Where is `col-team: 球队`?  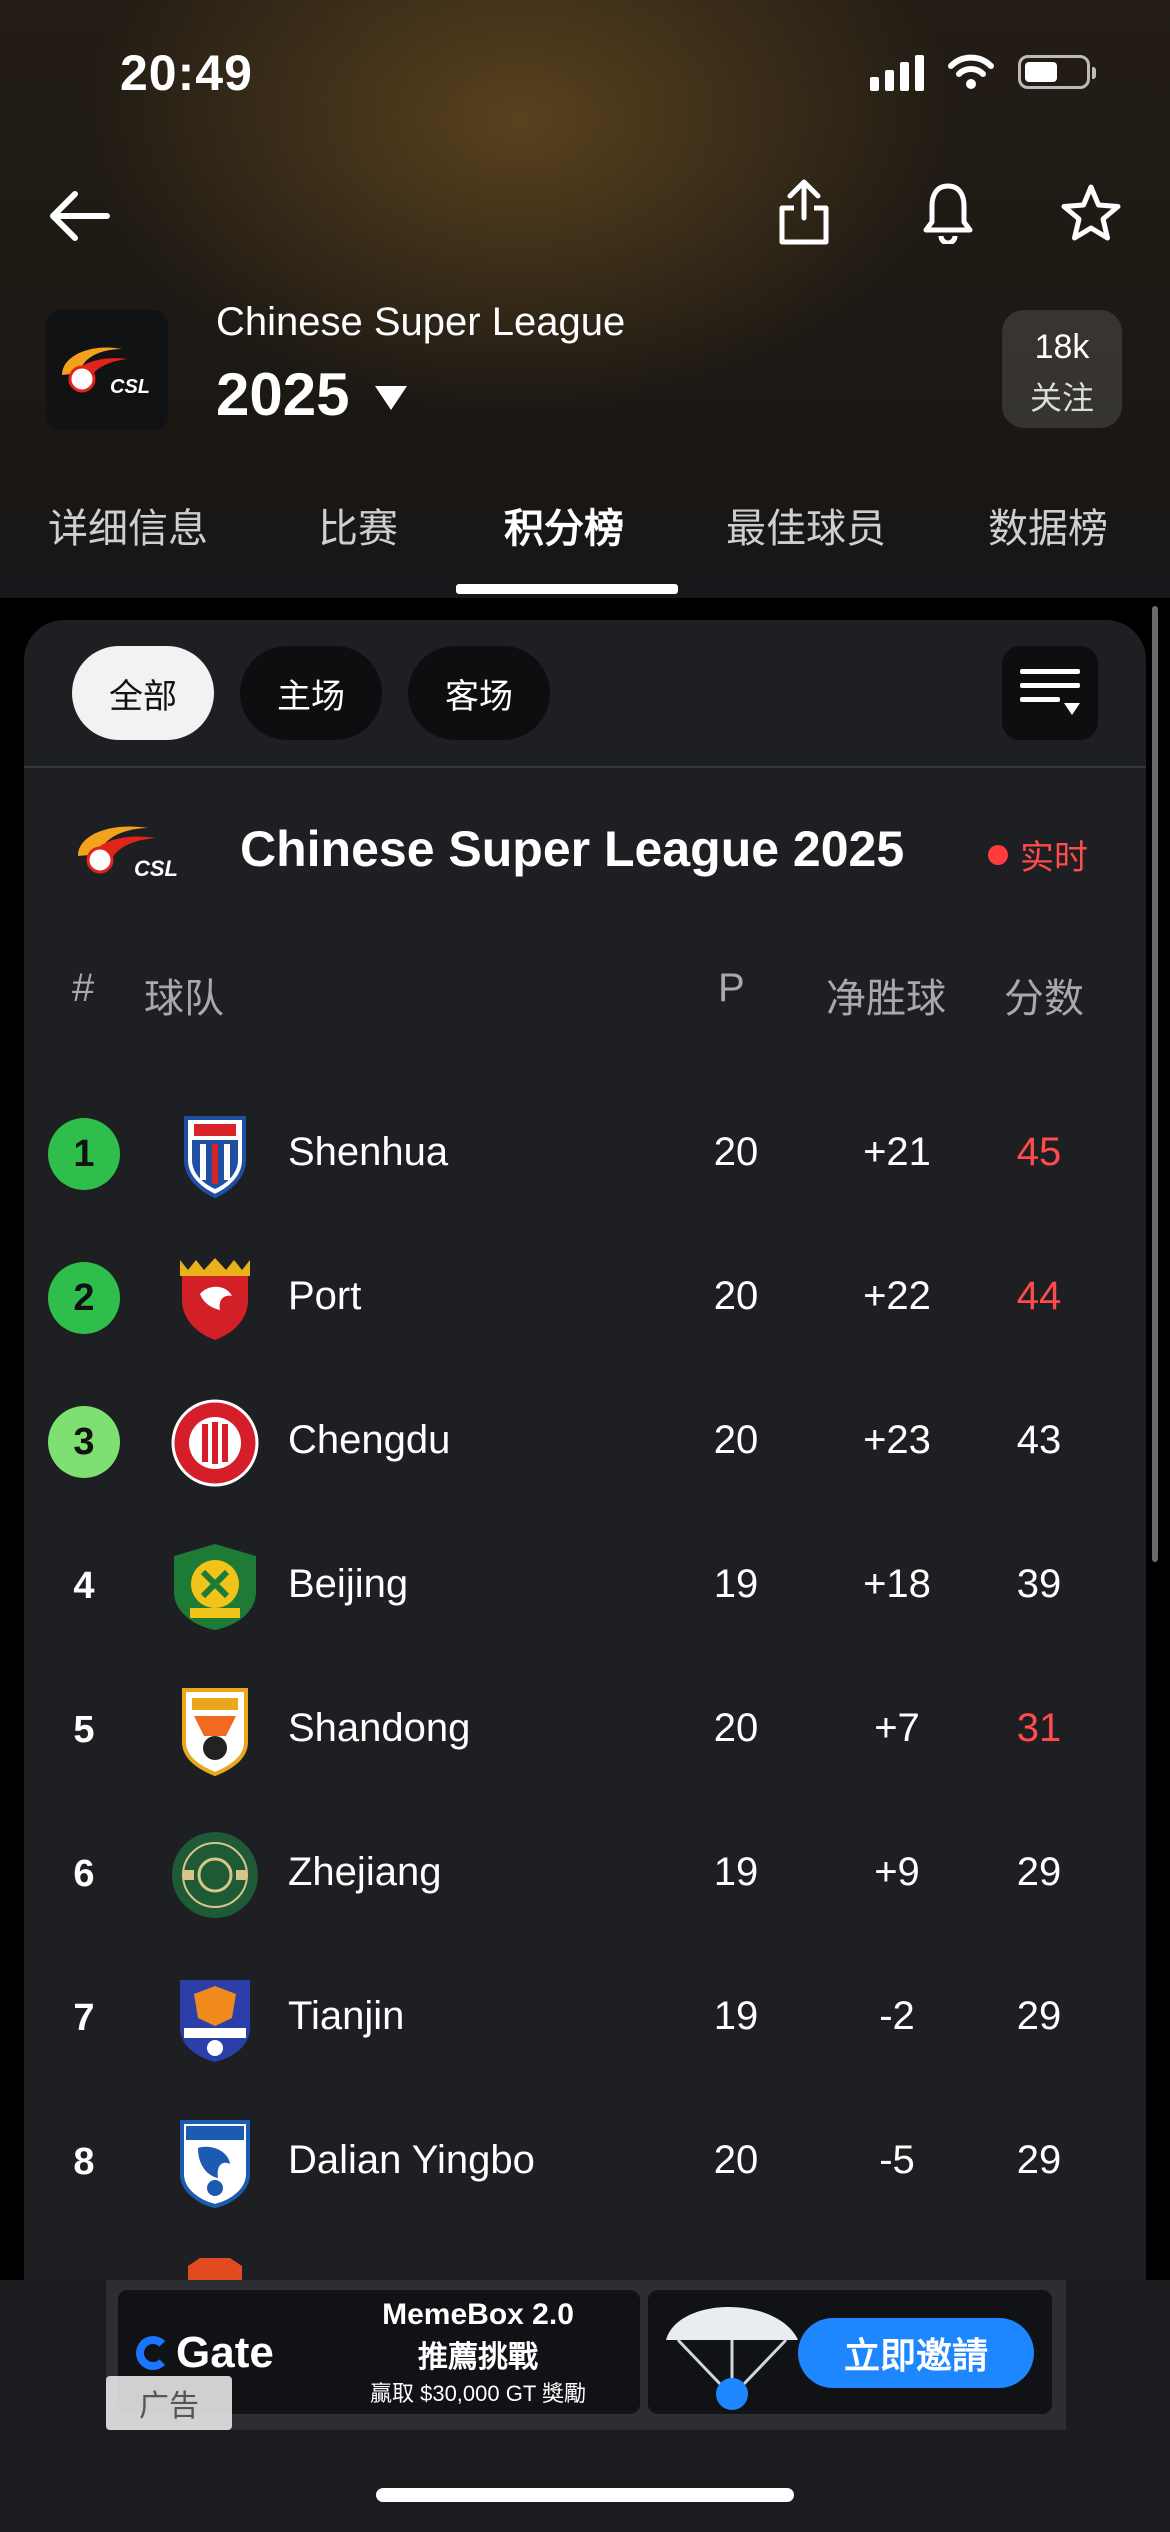
col-team: 球队 is located at coordinates (184, 999).